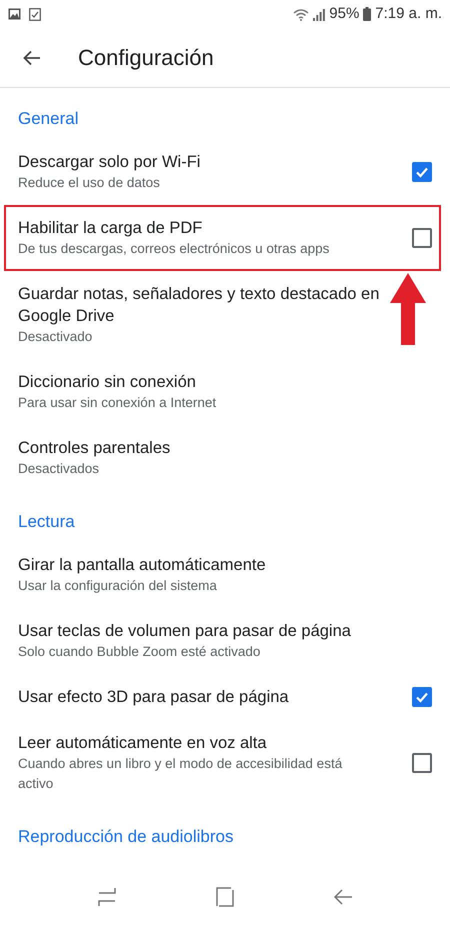 The width and height of the screenshot is (450, 925). Describe the element at coordinates (146, 58) in the screenshot. I see `screen-title: Configuración` at that location.